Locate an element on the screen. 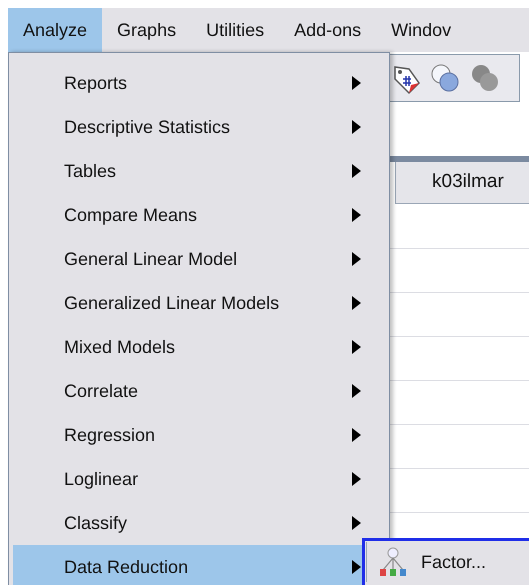 This screenshot has width=529, height=585. menu-item: Analyze is located at coordinates (55, 30).